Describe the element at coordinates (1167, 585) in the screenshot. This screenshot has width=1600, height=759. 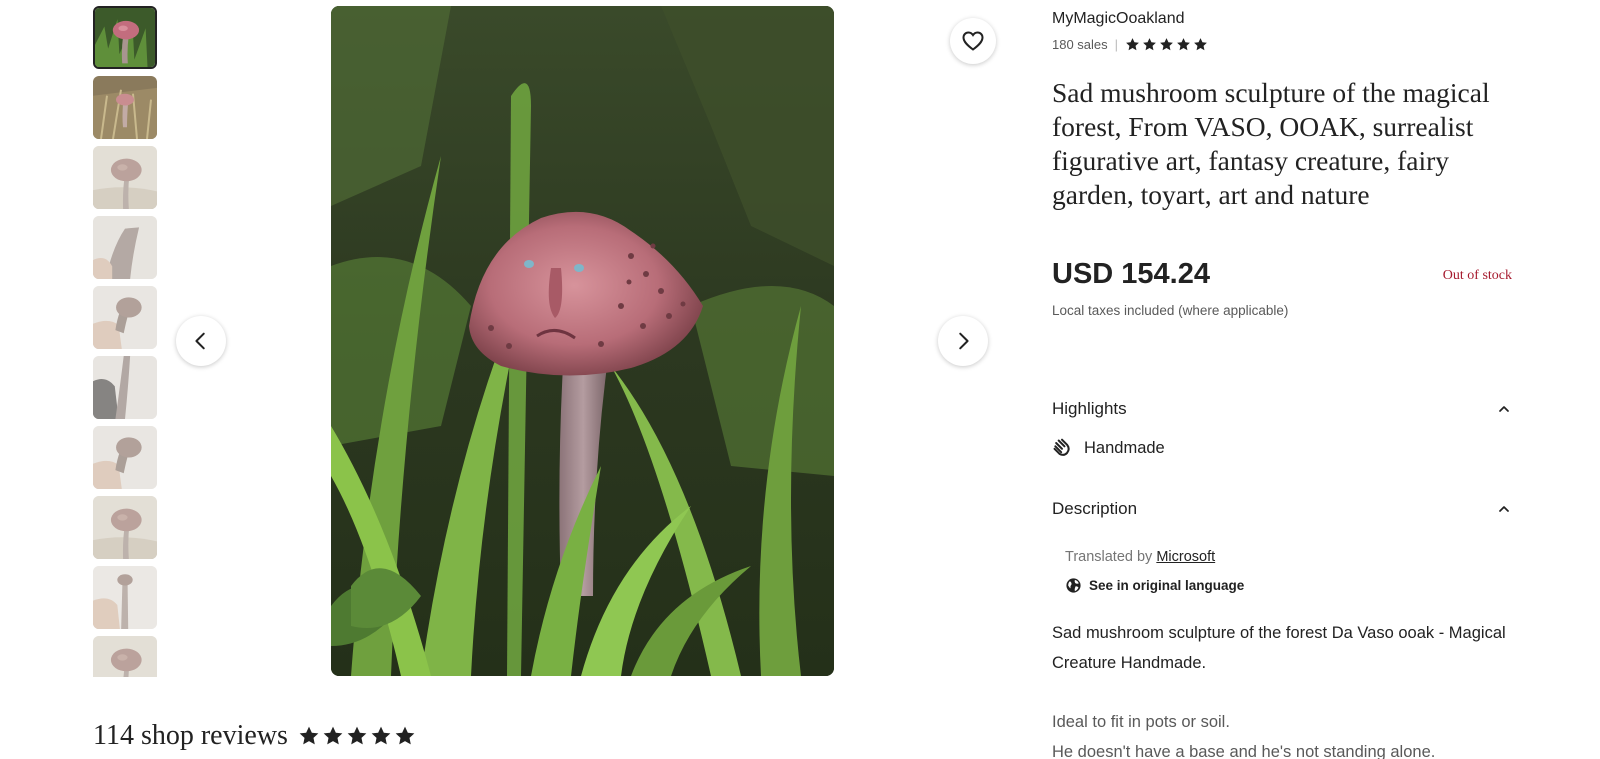
I see `see-original-label: See in original language` at that location.